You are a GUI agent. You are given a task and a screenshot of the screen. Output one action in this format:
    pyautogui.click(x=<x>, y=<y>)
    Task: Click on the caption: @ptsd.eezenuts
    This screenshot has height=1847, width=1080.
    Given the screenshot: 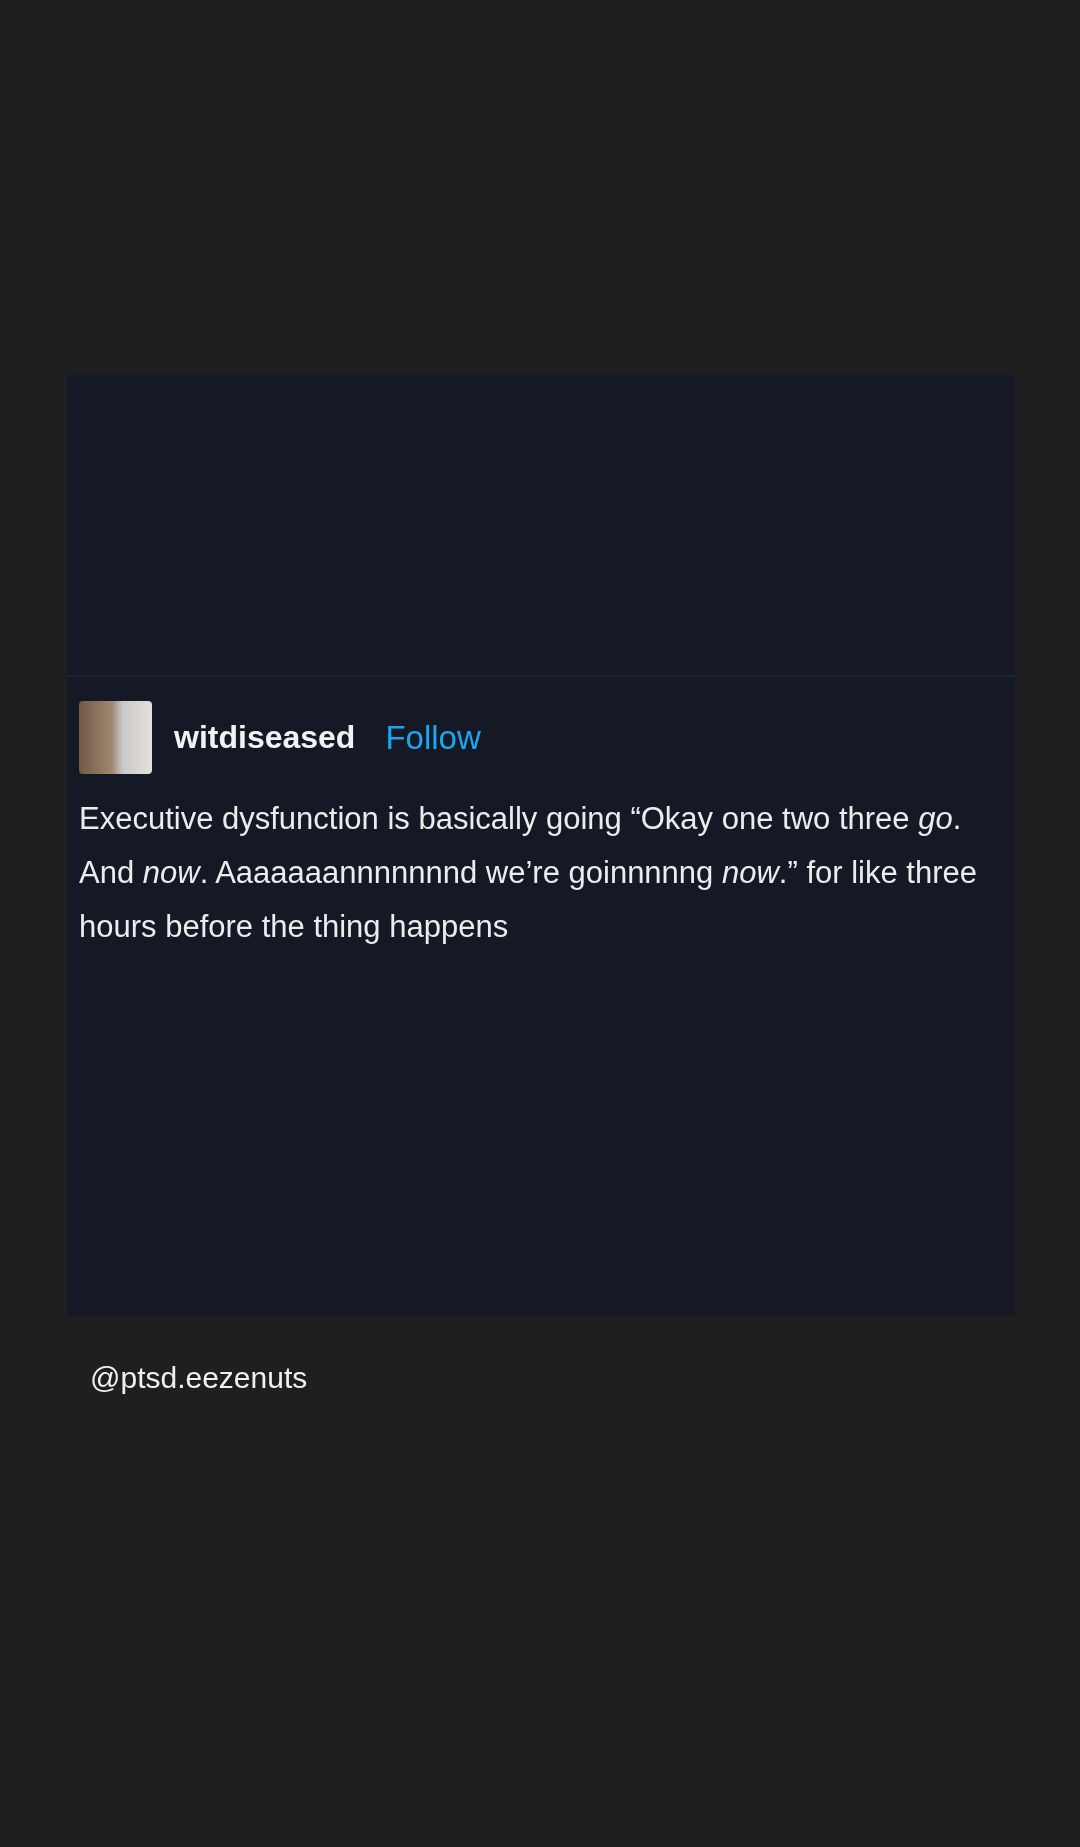 What is the action you would take?
    pyautogui.click(x=199, y=1378)
    